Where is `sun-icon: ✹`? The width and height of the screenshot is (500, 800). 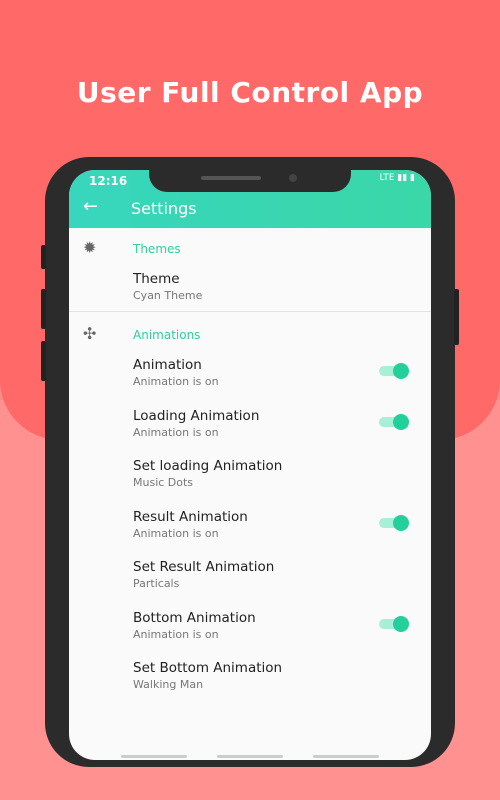 sun-icon: ✹ is located at coordinates (90, 247).